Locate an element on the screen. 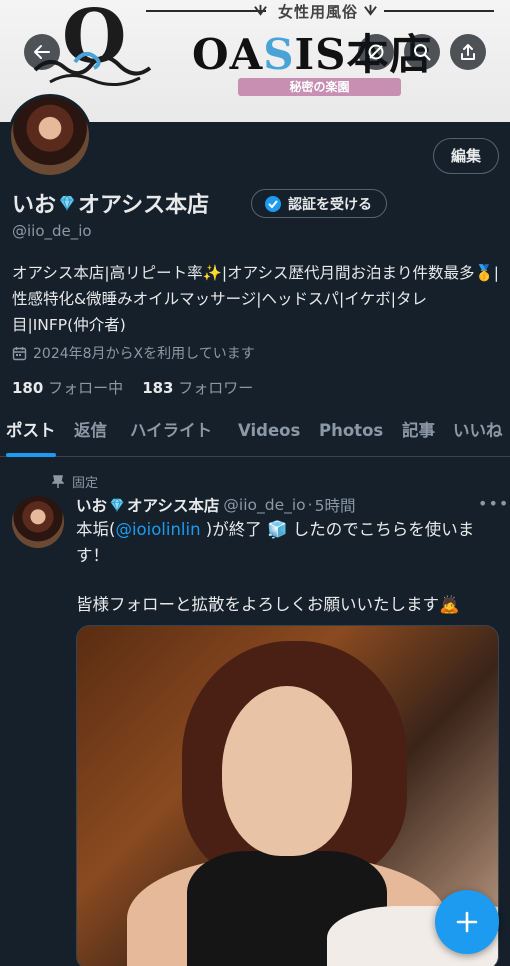  tweet-text-part: 本垢( is located at coordinates (96, 529).